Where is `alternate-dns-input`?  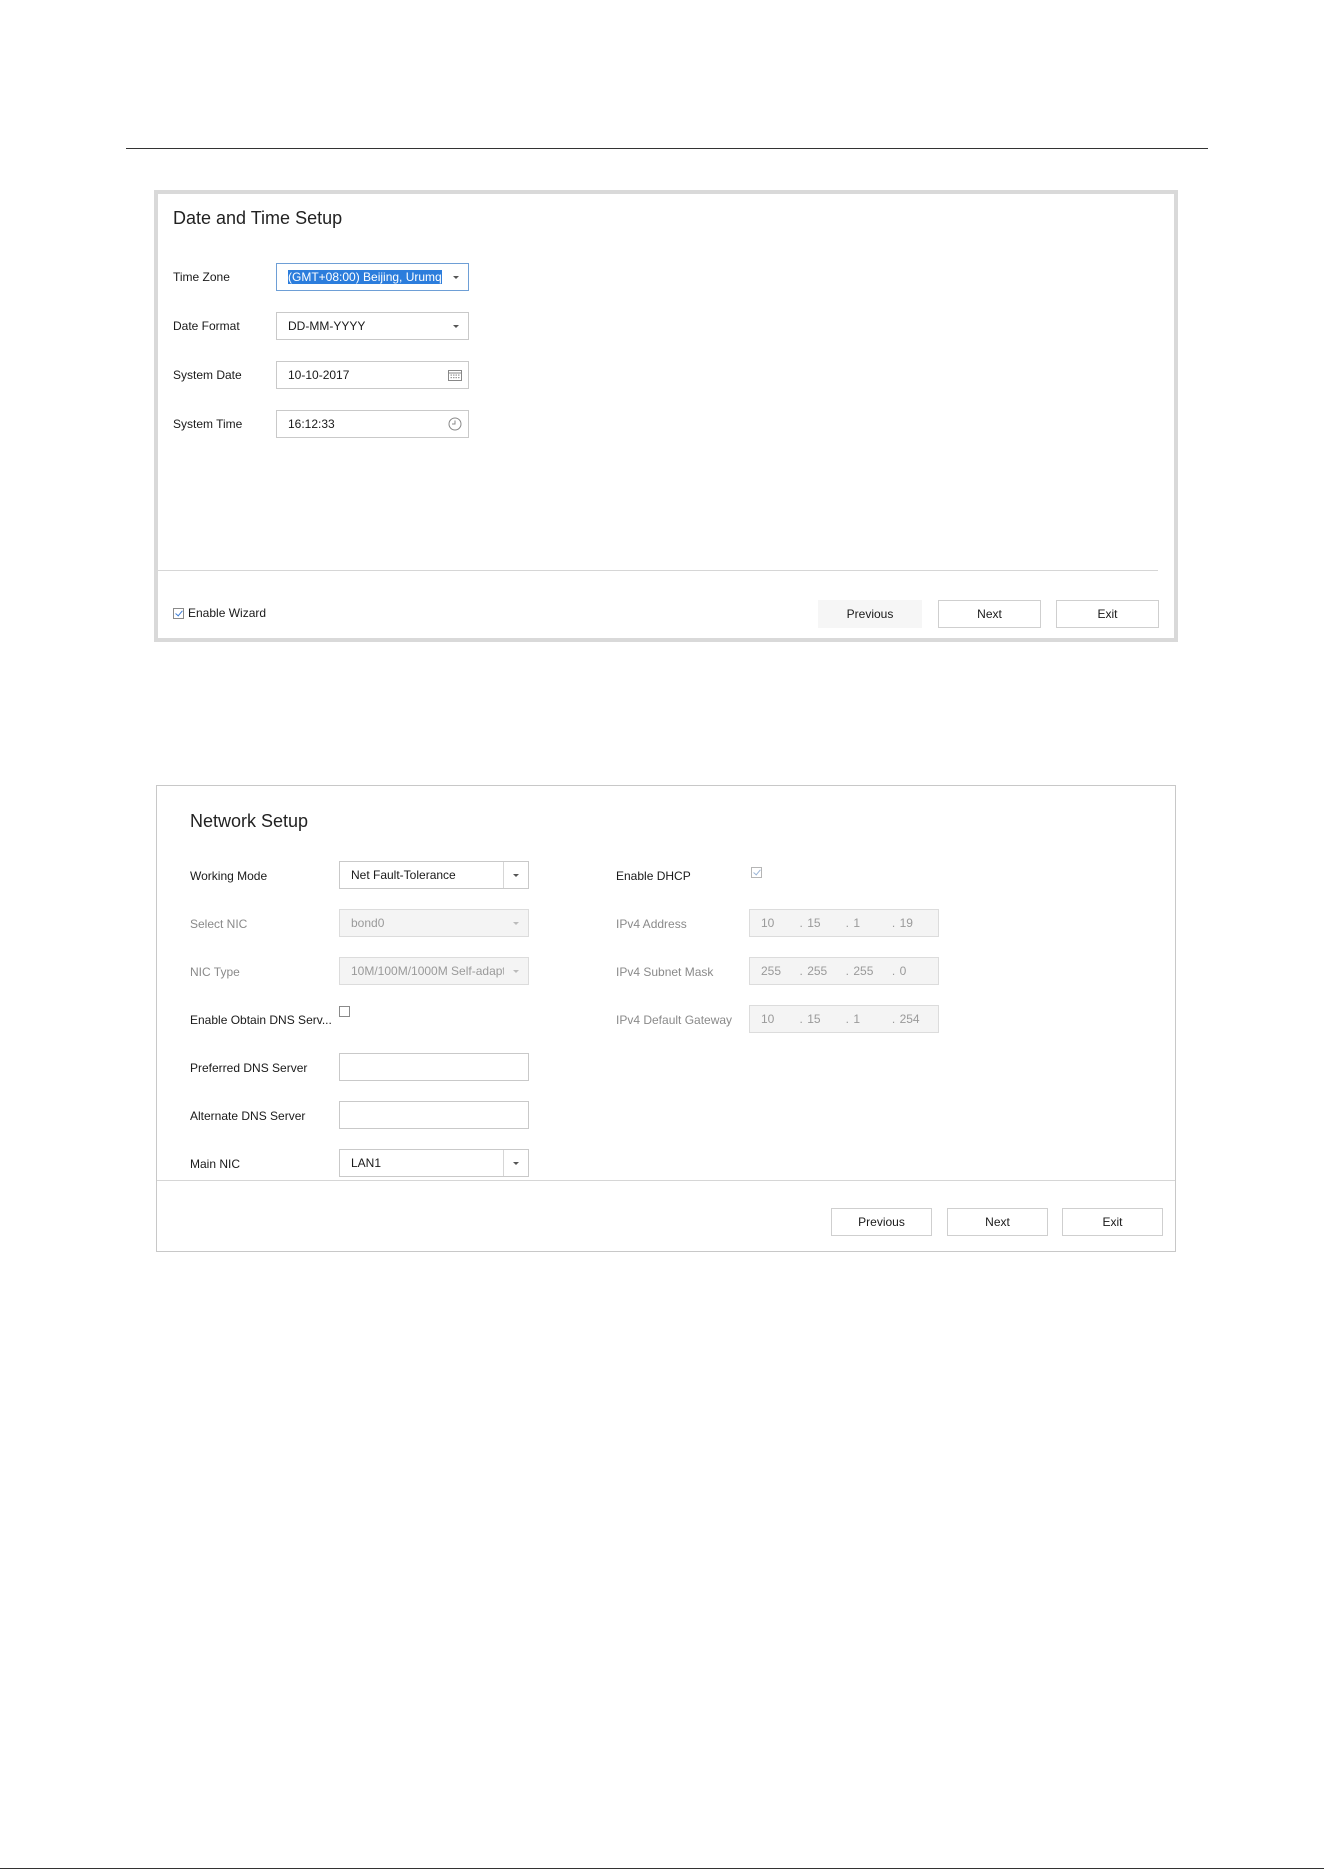 alternate-dns-input is located at coordinates (434, 1115).